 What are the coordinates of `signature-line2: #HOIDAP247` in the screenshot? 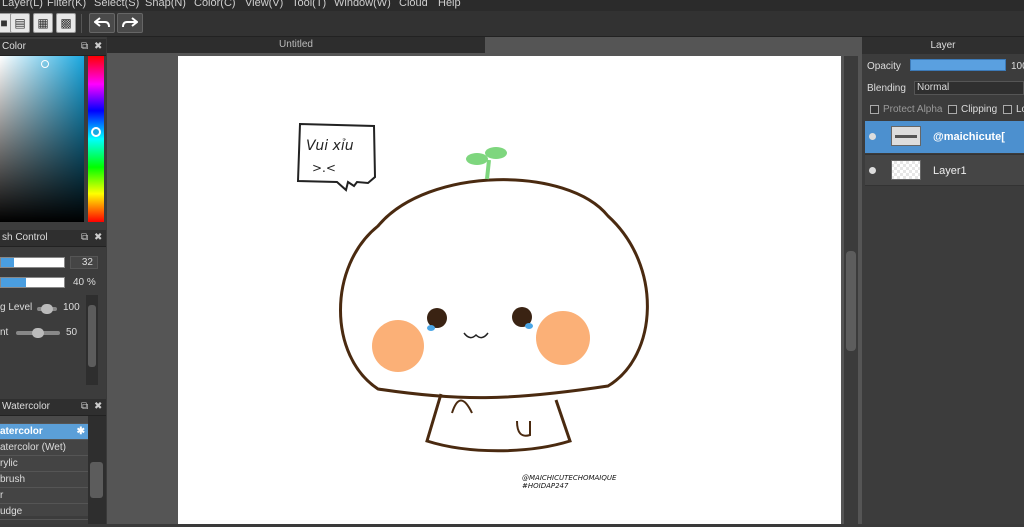 It's located at (545, 486).